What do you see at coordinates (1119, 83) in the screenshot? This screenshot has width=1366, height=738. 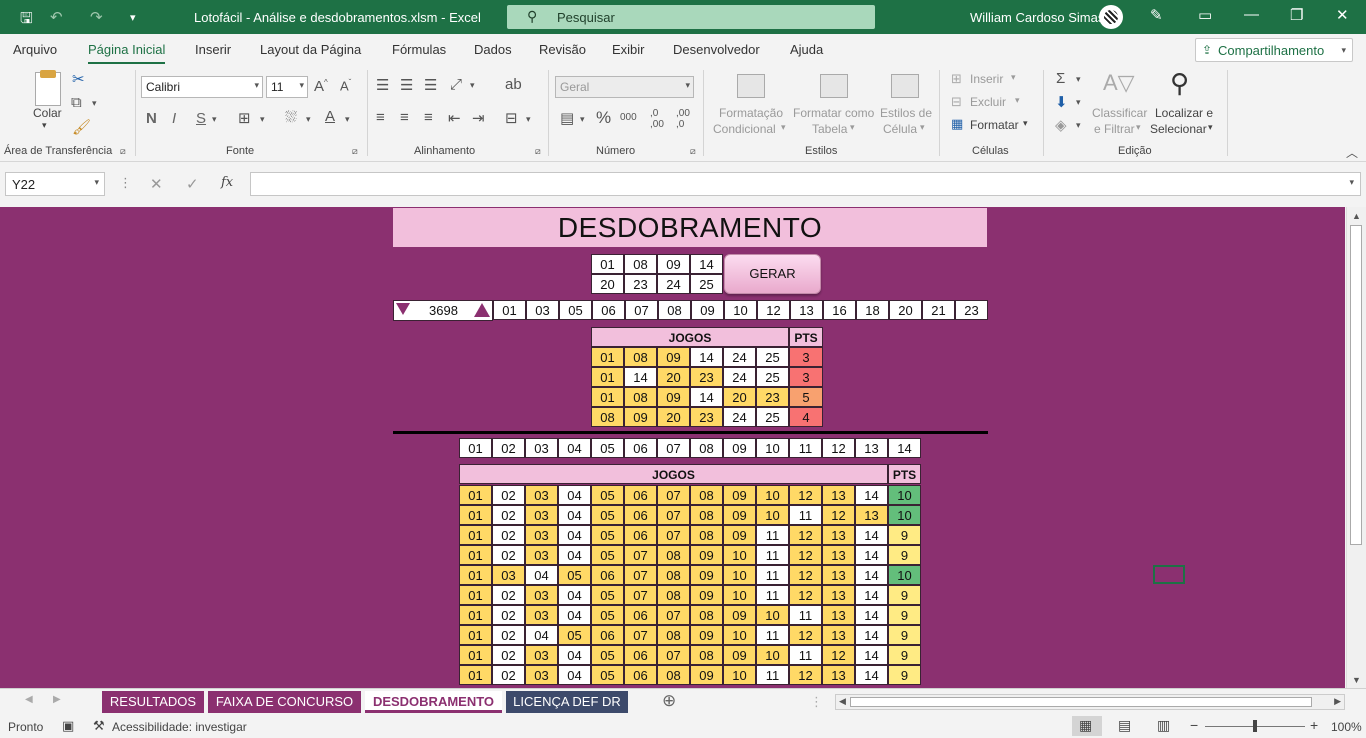 I see `sort-filter-icon: A▽` at bounding box center [1119, 83].